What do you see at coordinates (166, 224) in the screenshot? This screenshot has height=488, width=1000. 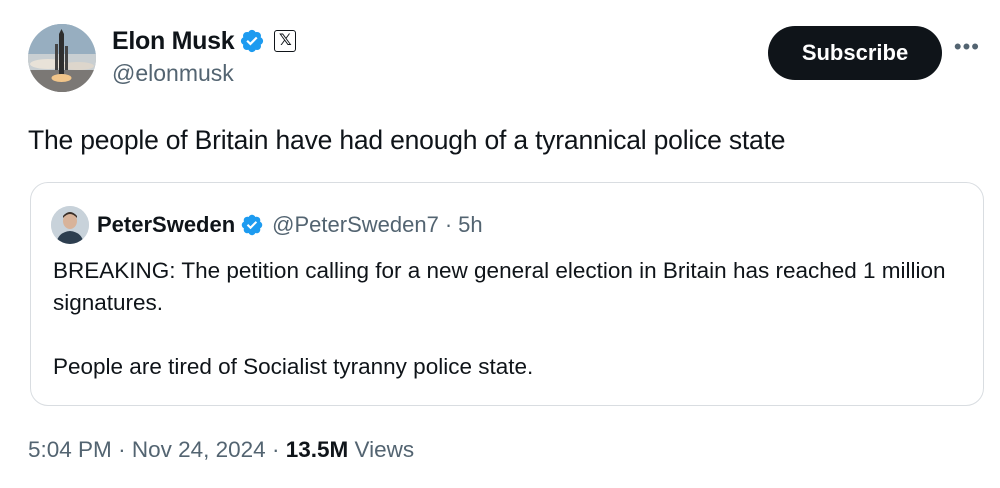 I see `quoted-author-display-name: PeterSweden` at bounding box center [166, 224].